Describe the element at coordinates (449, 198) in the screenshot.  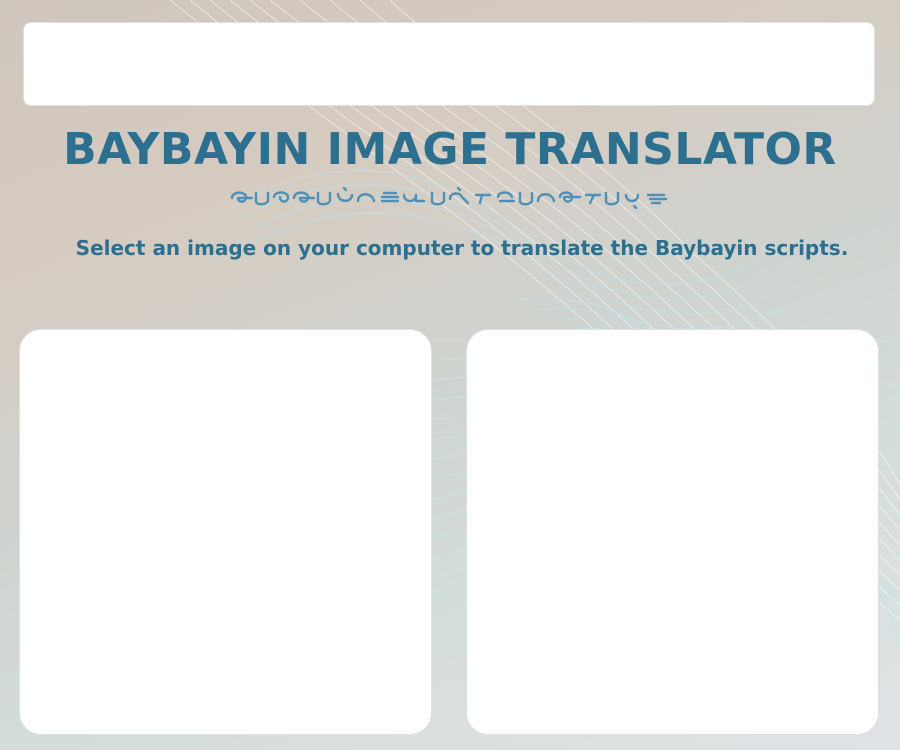
I see `baybayin-script-icon` at that location.